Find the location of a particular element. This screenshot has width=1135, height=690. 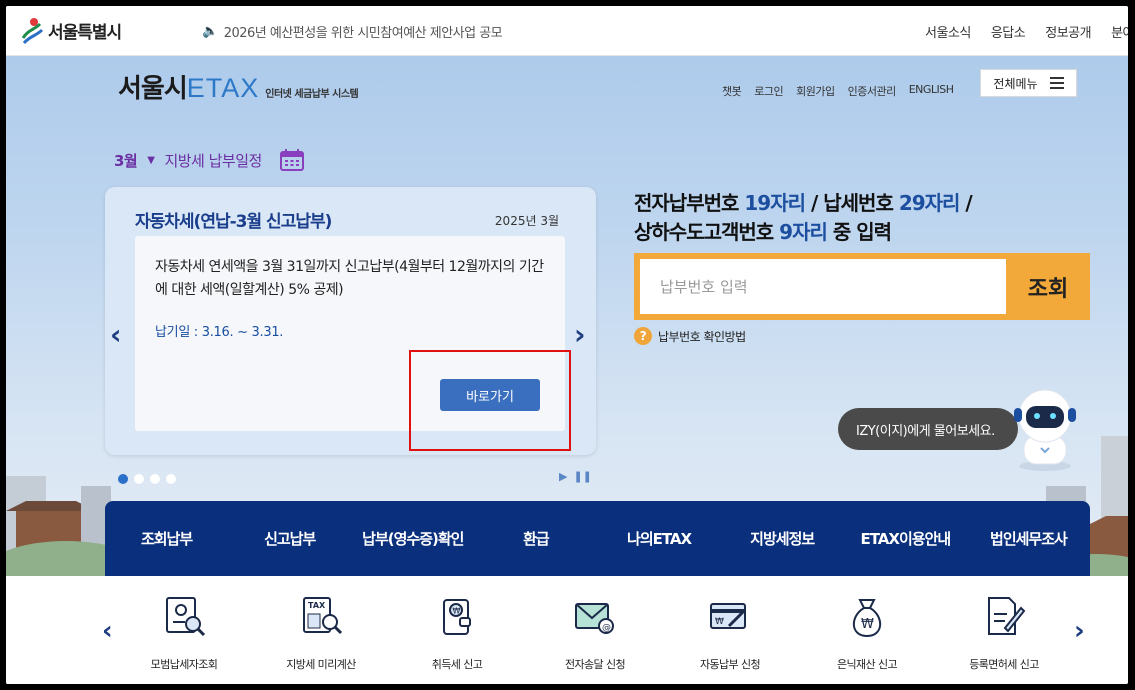

etax-logo: 서울시 ETAX 인터넷 세금납부 시스템 is located at coordinates (238, 86).